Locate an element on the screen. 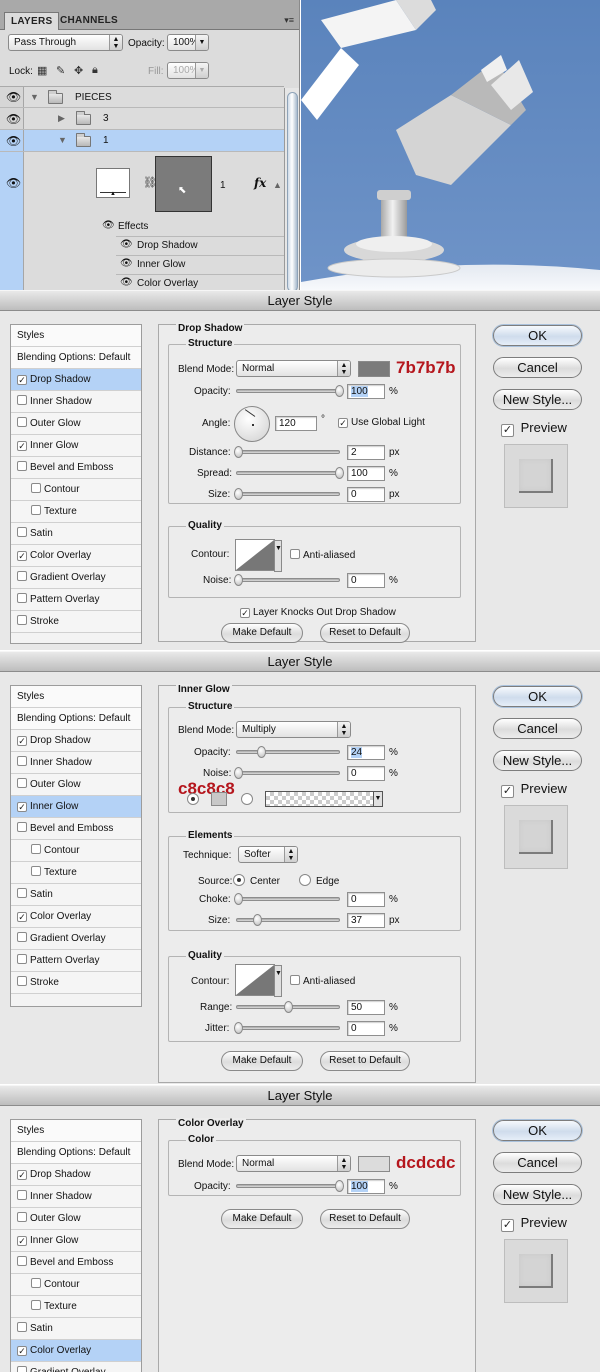  gradient-radio is located at coordinates (247, 799).